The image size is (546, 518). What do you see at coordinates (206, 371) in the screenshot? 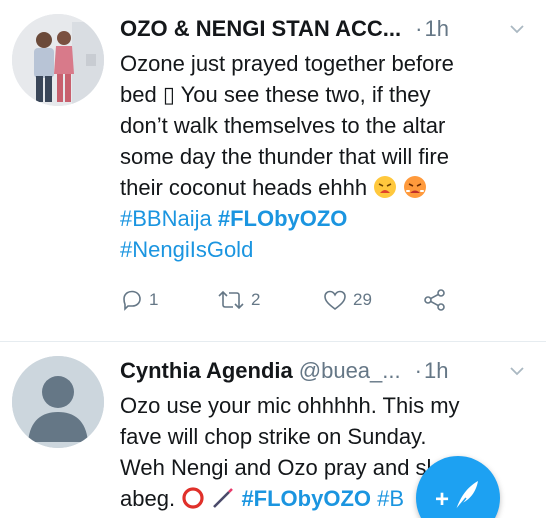
I see `author-name: Cynthia Agendia` at bounding box center [206, 371].